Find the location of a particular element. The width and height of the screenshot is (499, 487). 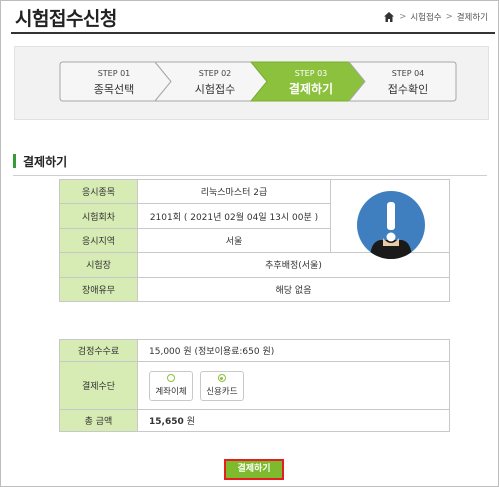

page-title: 시험접수신청 is located at coordinates (66, 19).